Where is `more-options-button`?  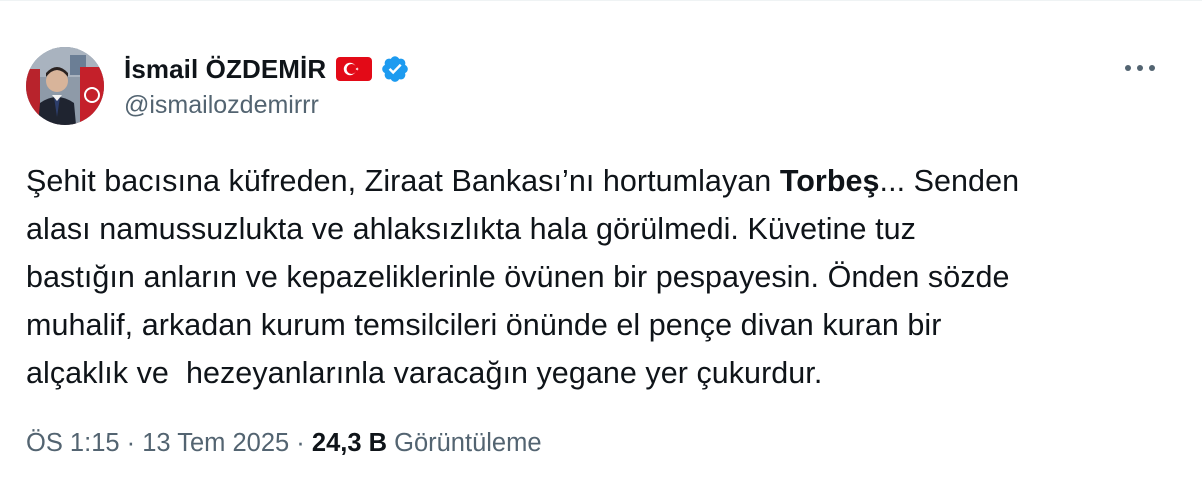
more-options-button is located at coordinates (1140, 68).